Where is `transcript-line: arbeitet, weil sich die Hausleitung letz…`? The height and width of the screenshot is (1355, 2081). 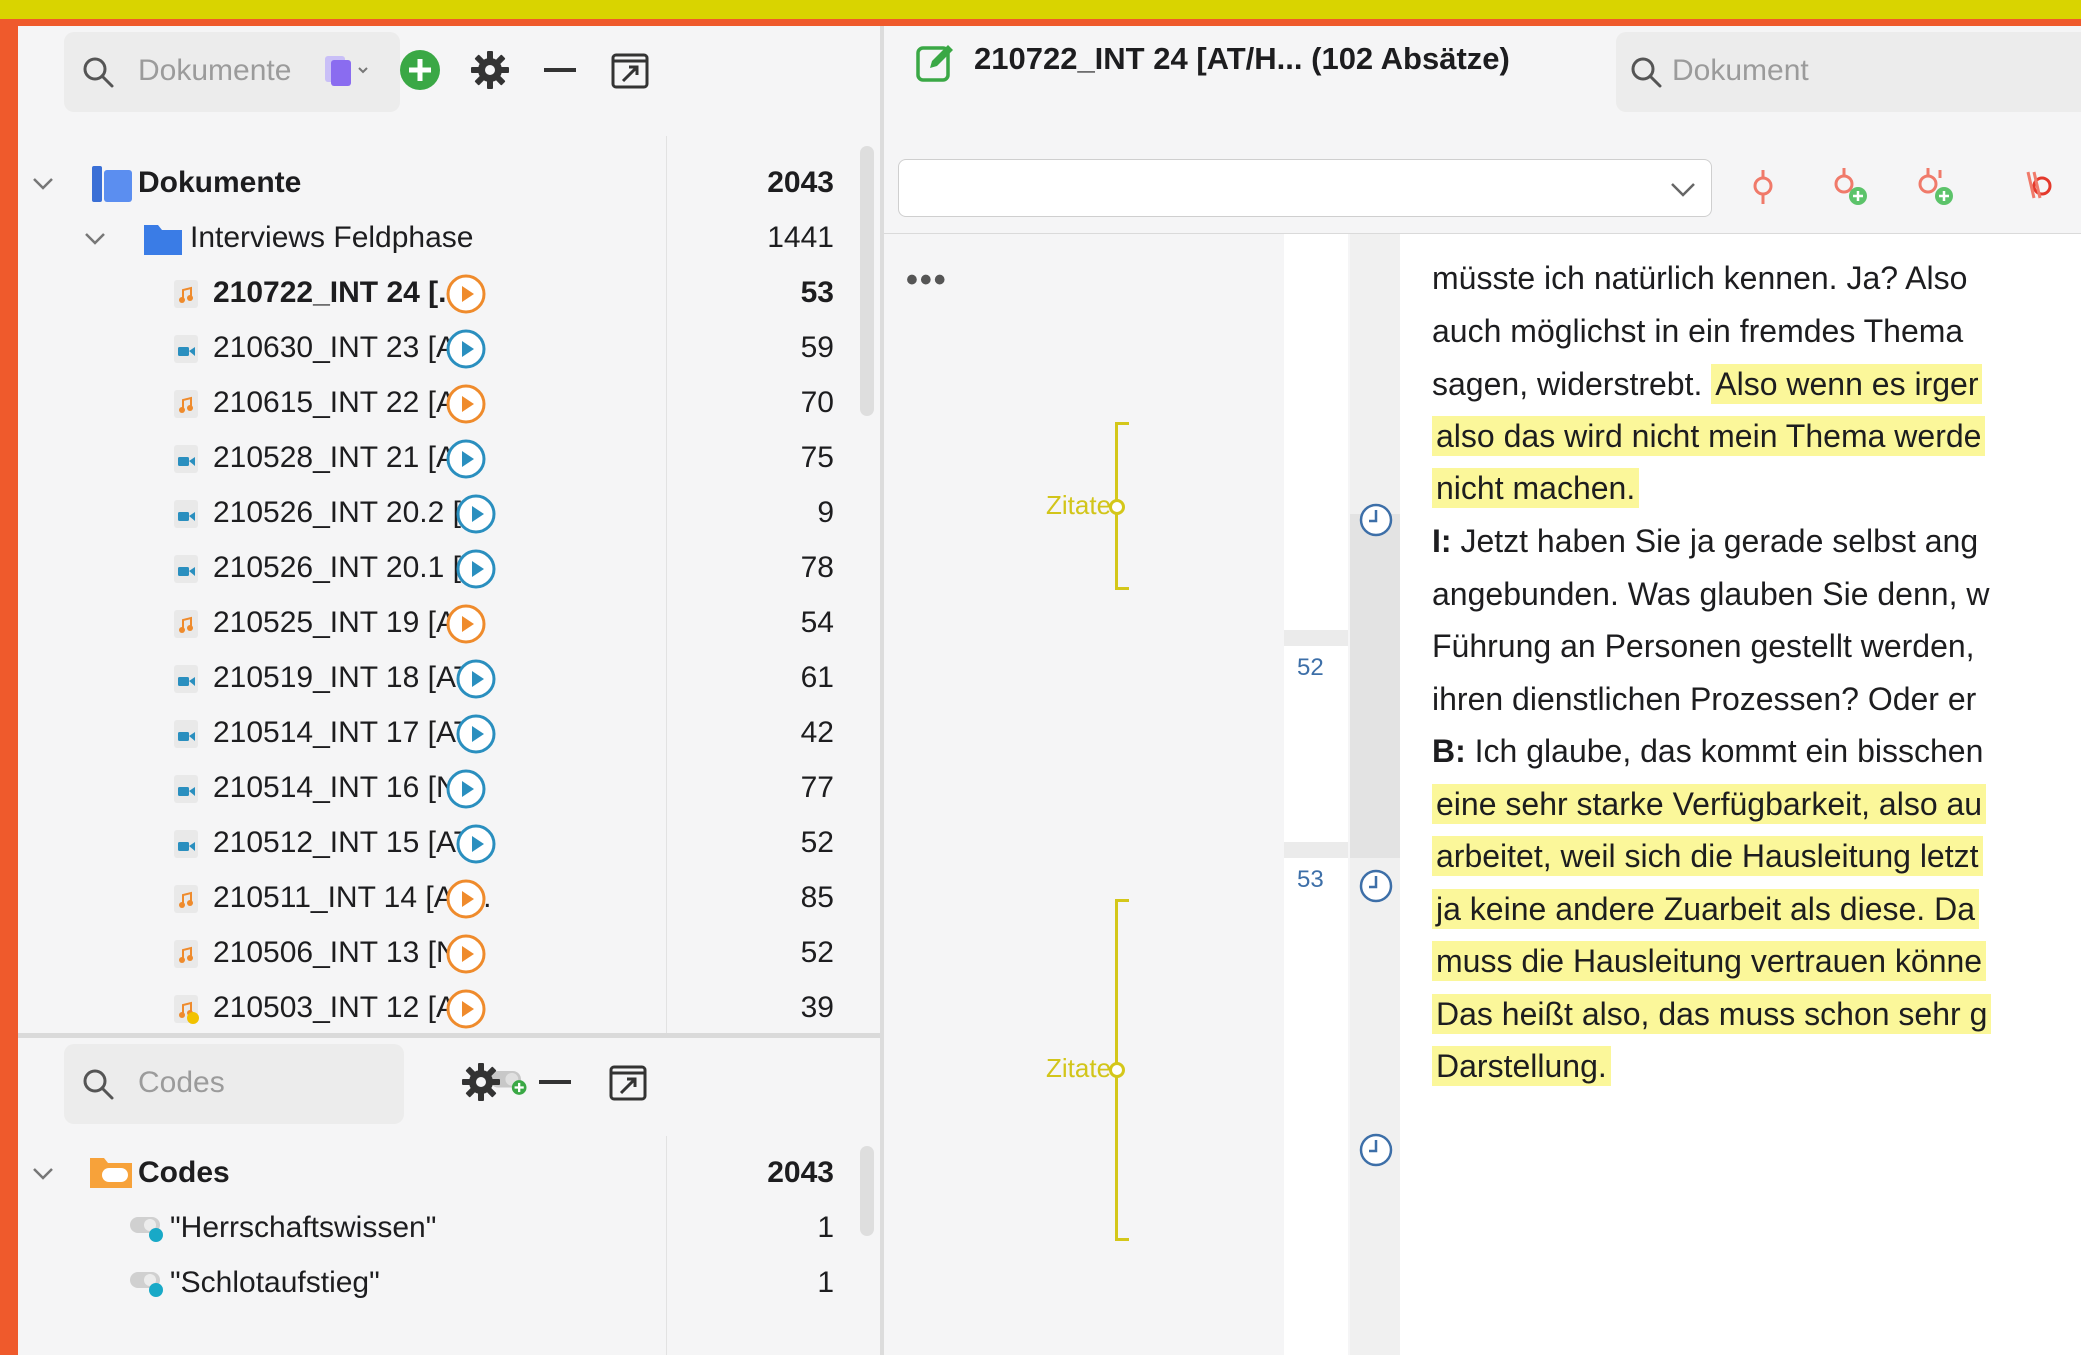
transcript-line: arbeitet, weil sich die Hausleitung letz… is located at coordinates (1707, 856).